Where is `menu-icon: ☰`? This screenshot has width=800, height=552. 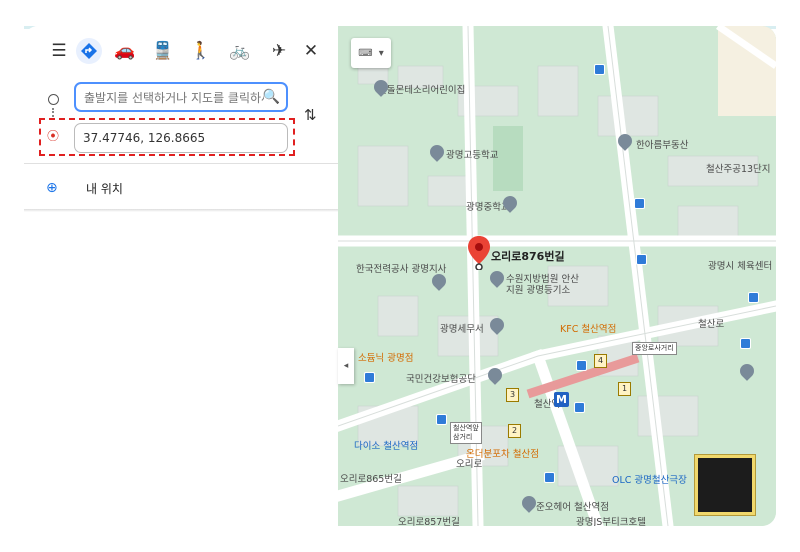
menu-icon: ☰ is located at coordinates (59, 51).